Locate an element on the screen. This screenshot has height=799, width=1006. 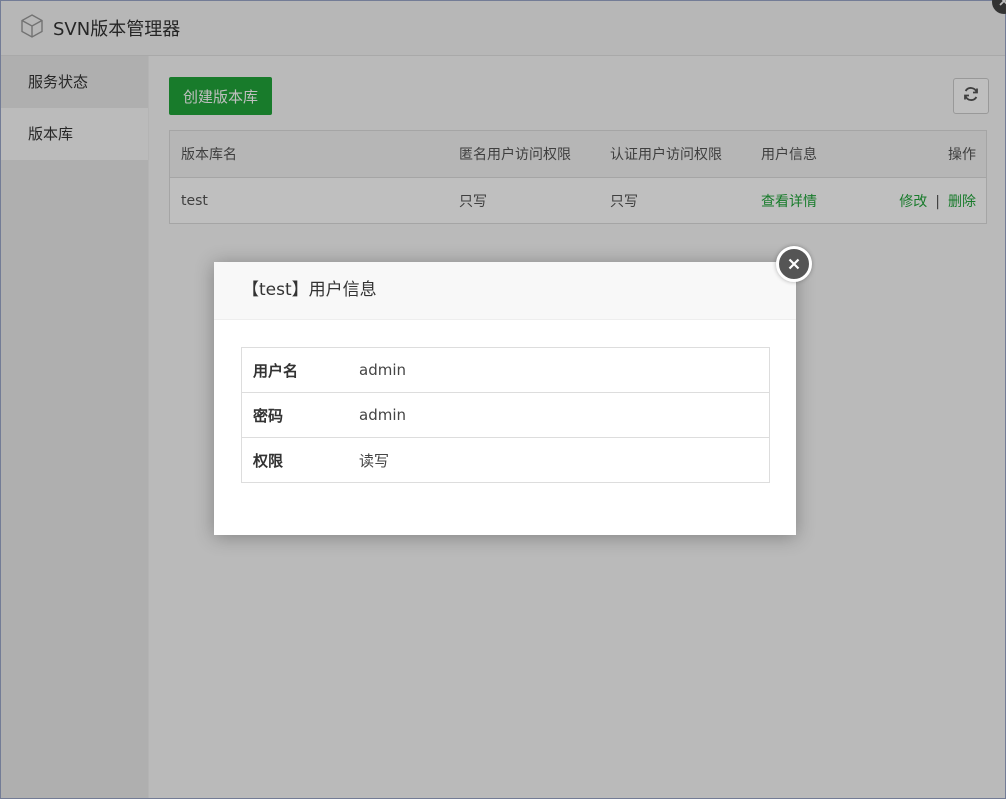
permission-label: 权限 is located at coordinates (294, 460).